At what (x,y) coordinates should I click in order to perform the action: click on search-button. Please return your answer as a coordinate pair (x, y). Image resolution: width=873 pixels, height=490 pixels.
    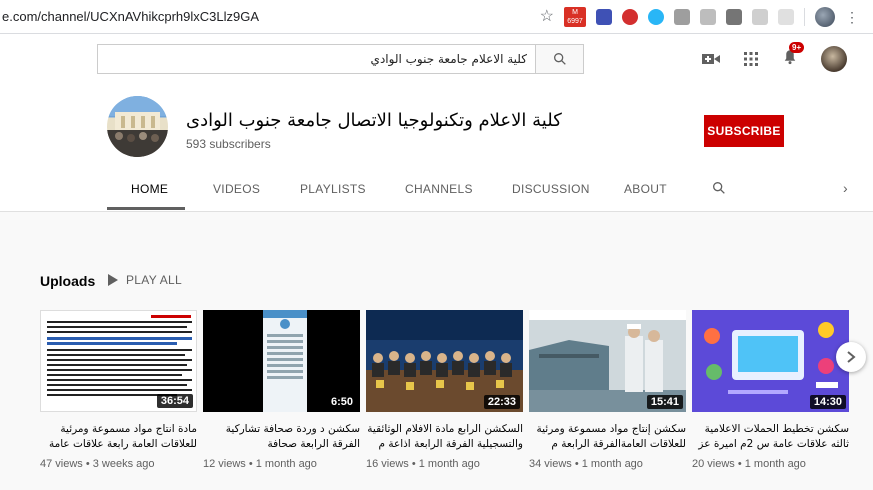
    Looking at the image, I should click on (559, 59).